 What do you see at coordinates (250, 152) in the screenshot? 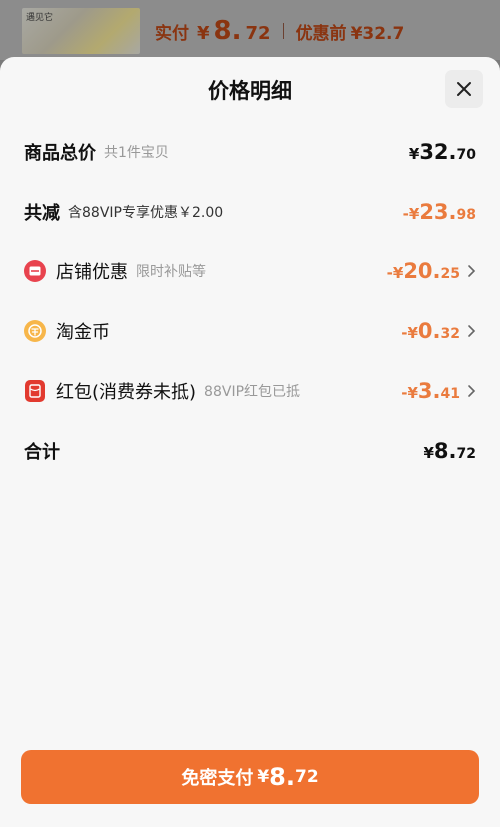
I see `row-total-price: 商品总价 共1件宝贝 ¥ 32. 70` at bounding box center [250, 152].